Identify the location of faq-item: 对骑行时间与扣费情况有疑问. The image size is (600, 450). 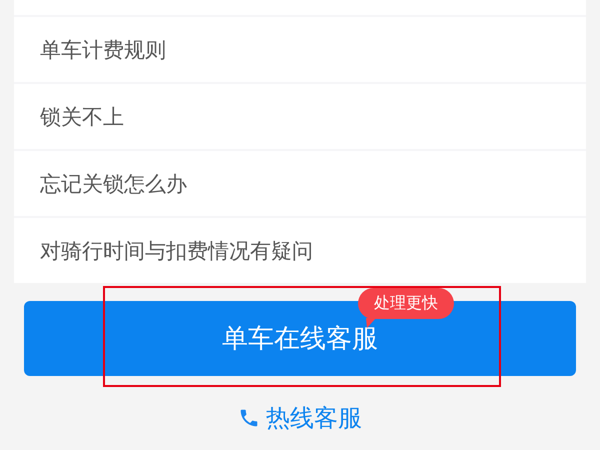
(300, 250).